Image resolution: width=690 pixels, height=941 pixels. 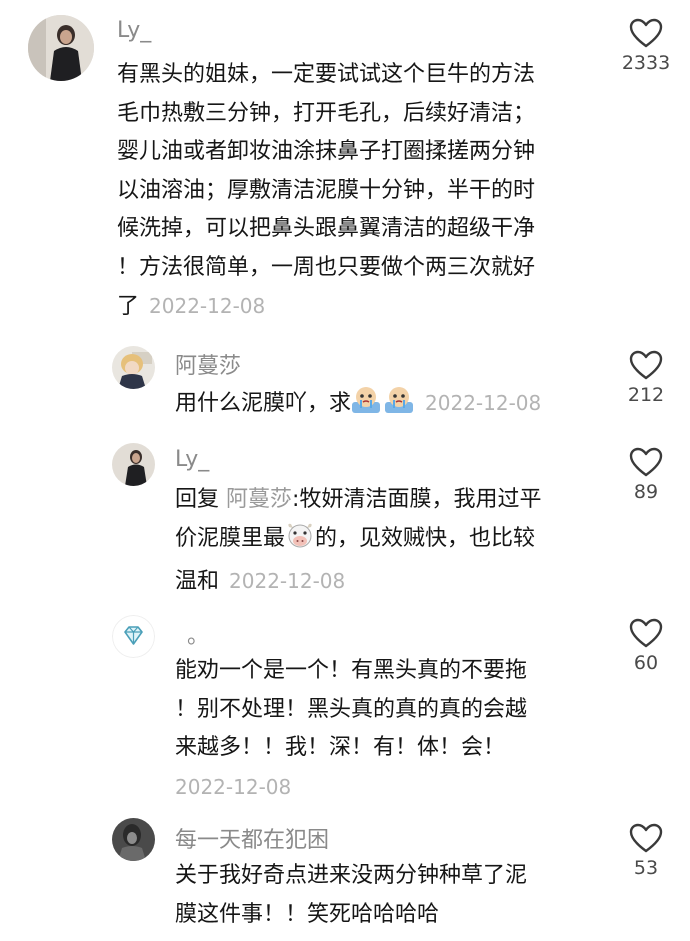 What do you see at coordinates (197, 499) in the screenshot?
I see `reply-prefix: 回复` at bounding box center [197, 499].